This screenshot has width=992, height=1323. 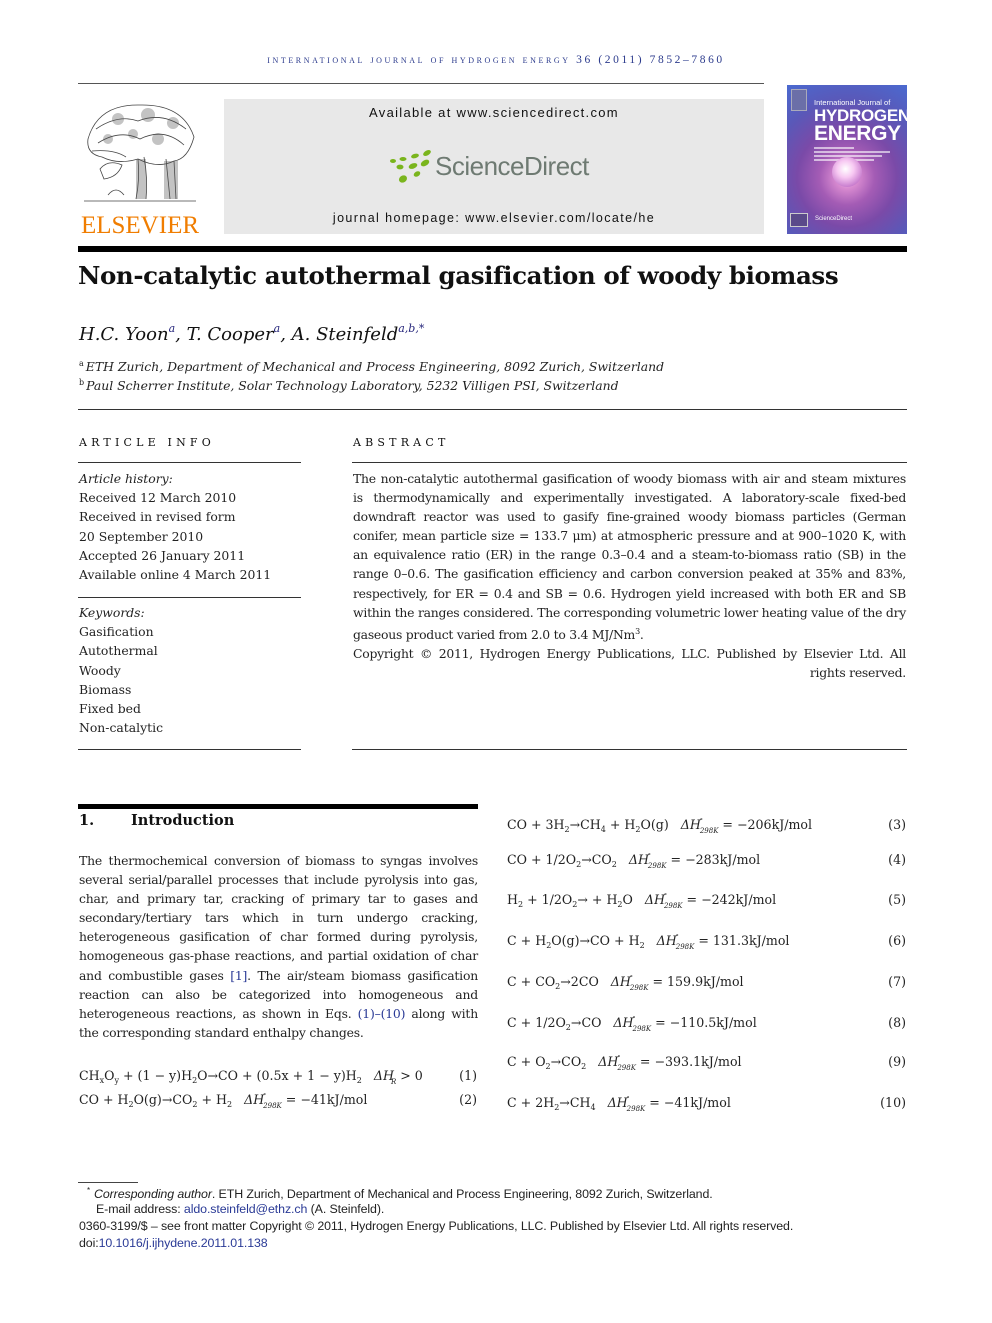 What do you see at coordinates (713, 859) in the screenshot?
I see `equation-value: = −283kJ/mol` at bounding box center [713, 859].